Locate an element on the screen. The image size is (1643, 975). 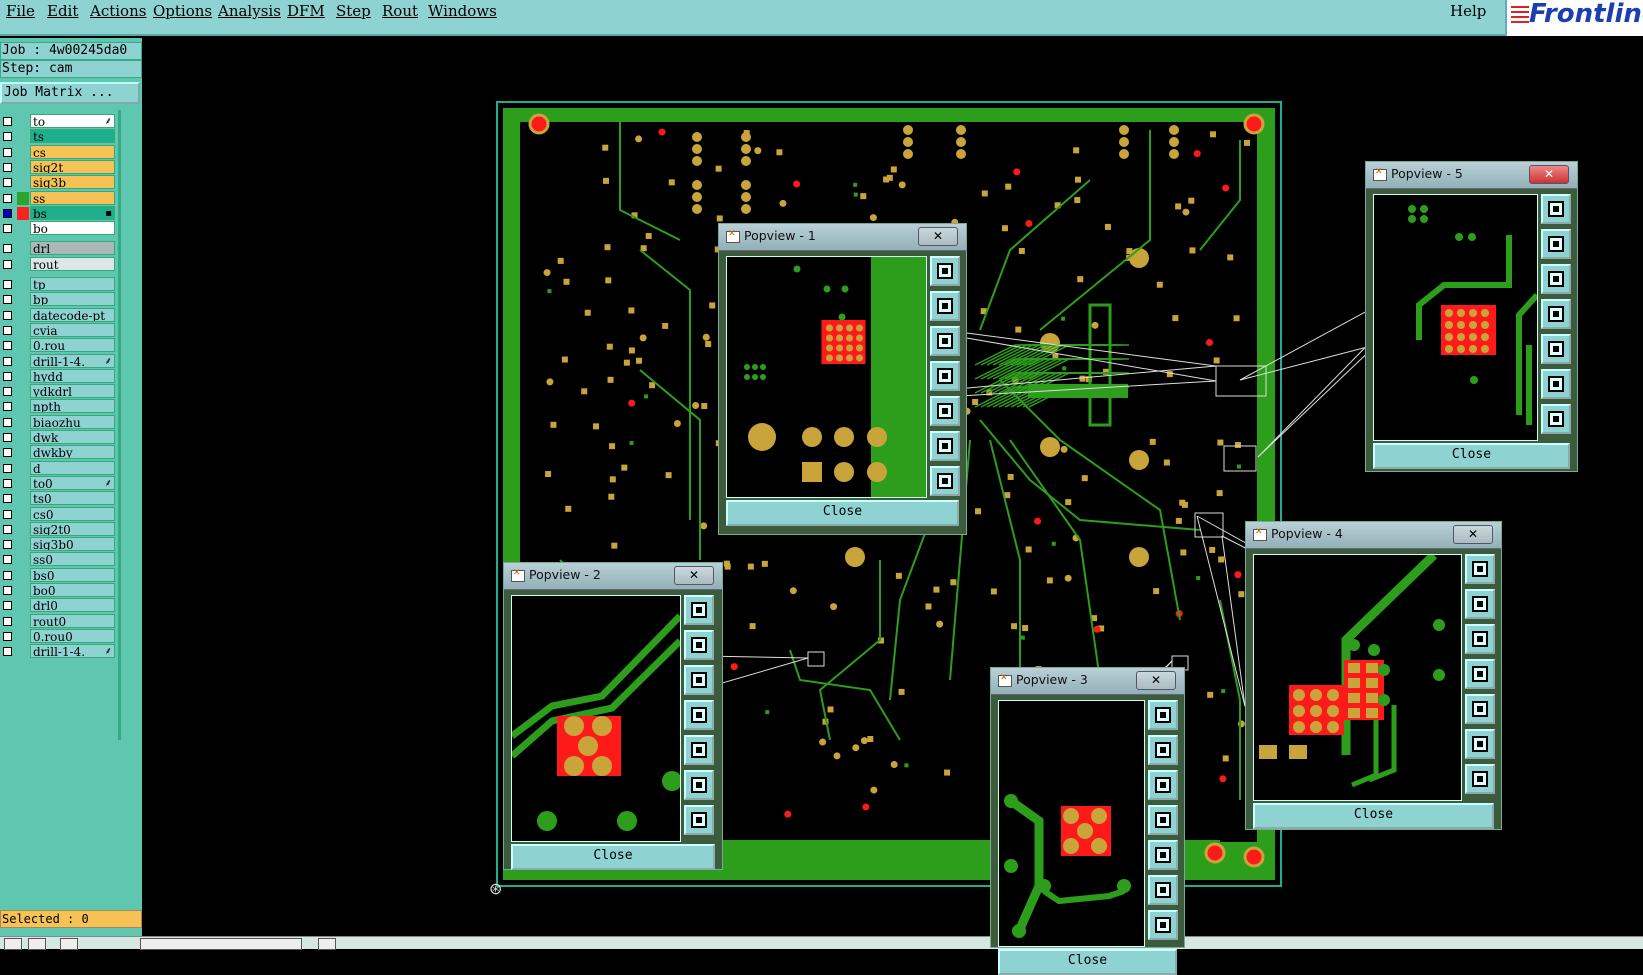
layer-row: biaozhu is located at coordinates (57, 422).